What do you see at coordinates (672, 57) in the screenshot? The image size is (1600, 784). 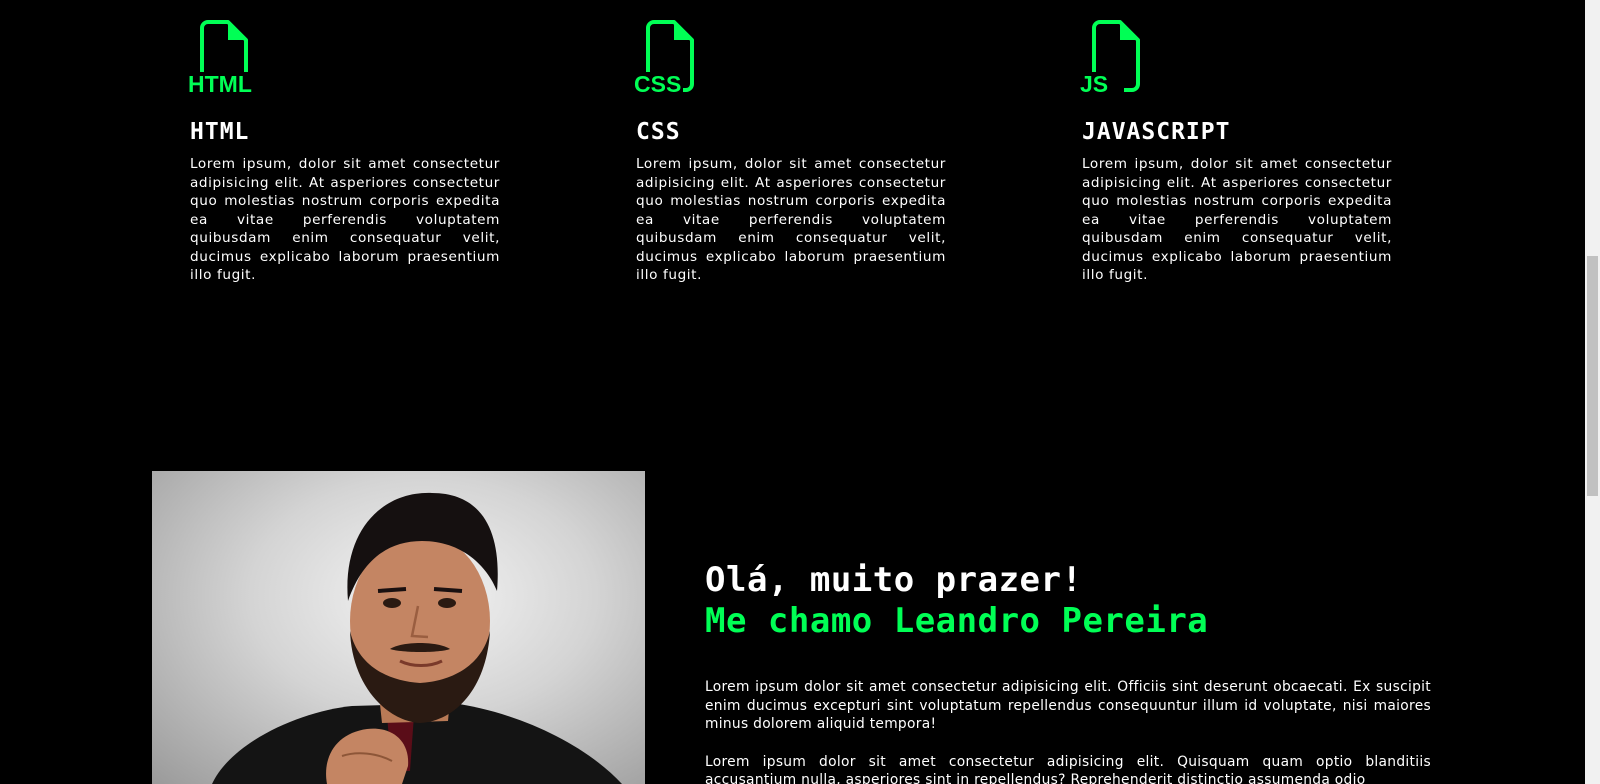 I see `css-file-icon: CSS` at bounding box center [672, 57].